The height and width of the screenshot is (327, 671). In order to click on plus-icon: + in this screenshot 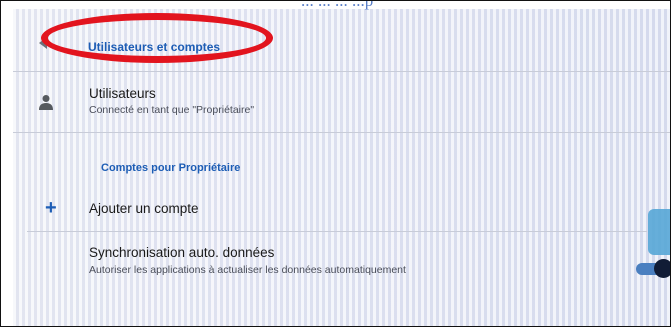, I will do `click(51, 208)`.